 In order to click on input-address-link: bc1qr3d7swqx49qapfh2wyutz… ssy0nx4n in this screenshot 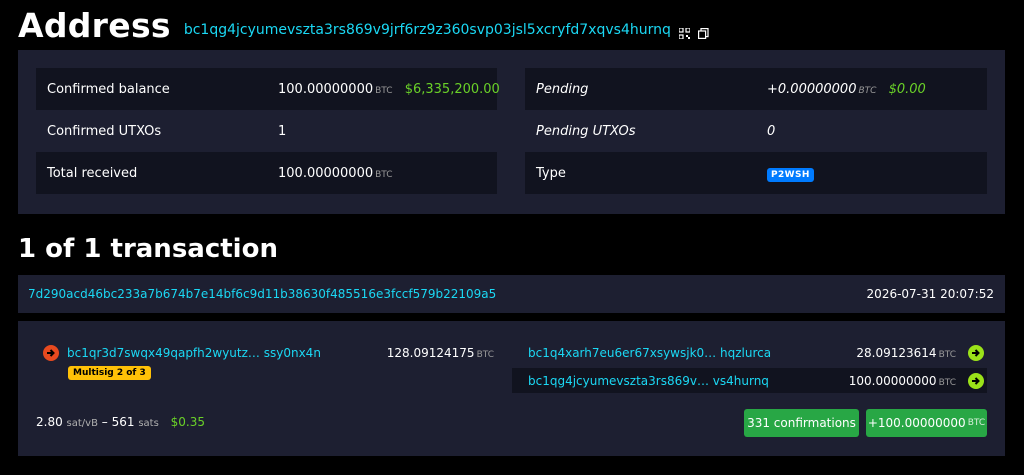, I will do `click(194, 353)`.